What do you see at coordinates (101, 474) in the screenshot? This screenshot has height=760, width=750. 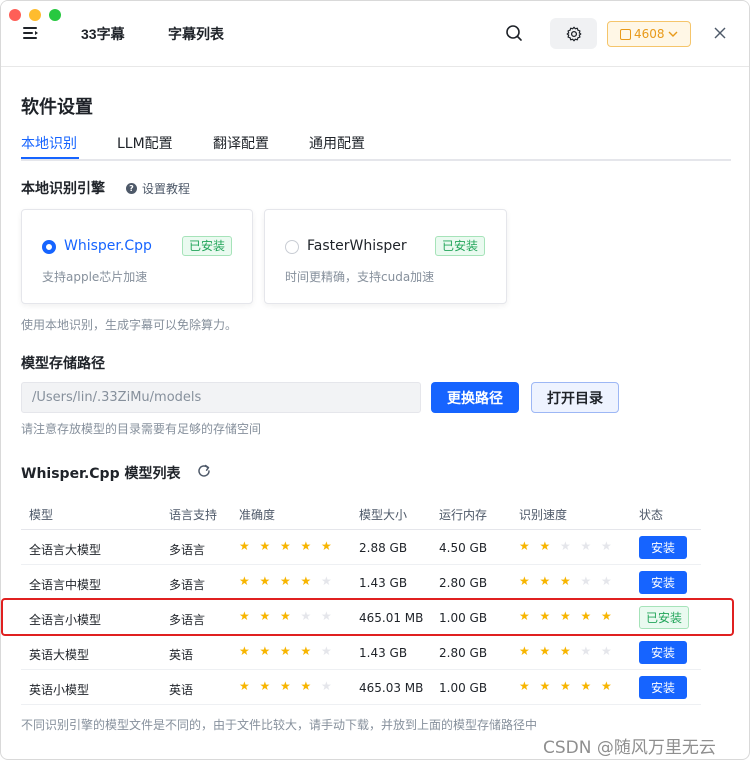 I see `model-list-title: Whisper.Cpp 模型列表` at bounding box center [101, 474].